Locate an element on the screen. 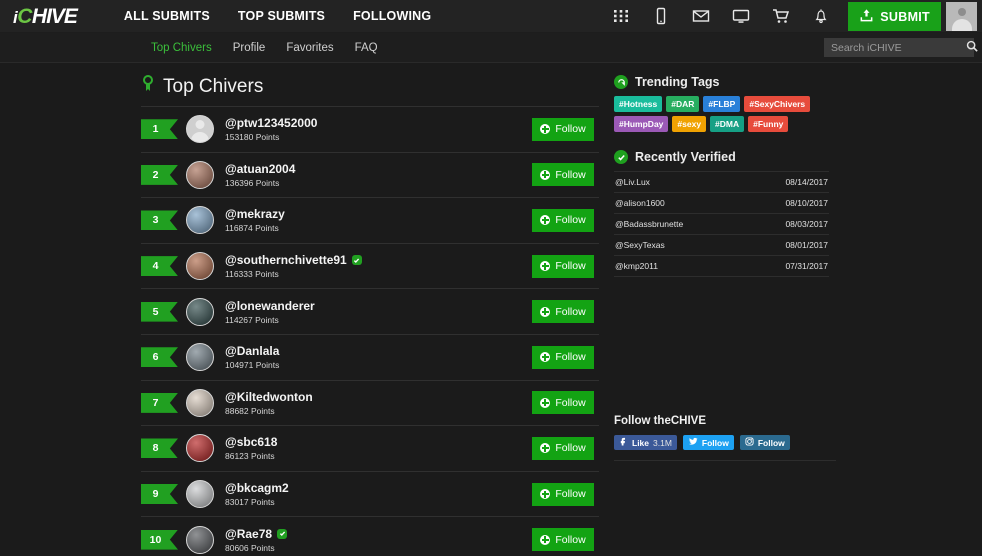  chiver-username: @mekrazy is located at coordinates (378, 214).